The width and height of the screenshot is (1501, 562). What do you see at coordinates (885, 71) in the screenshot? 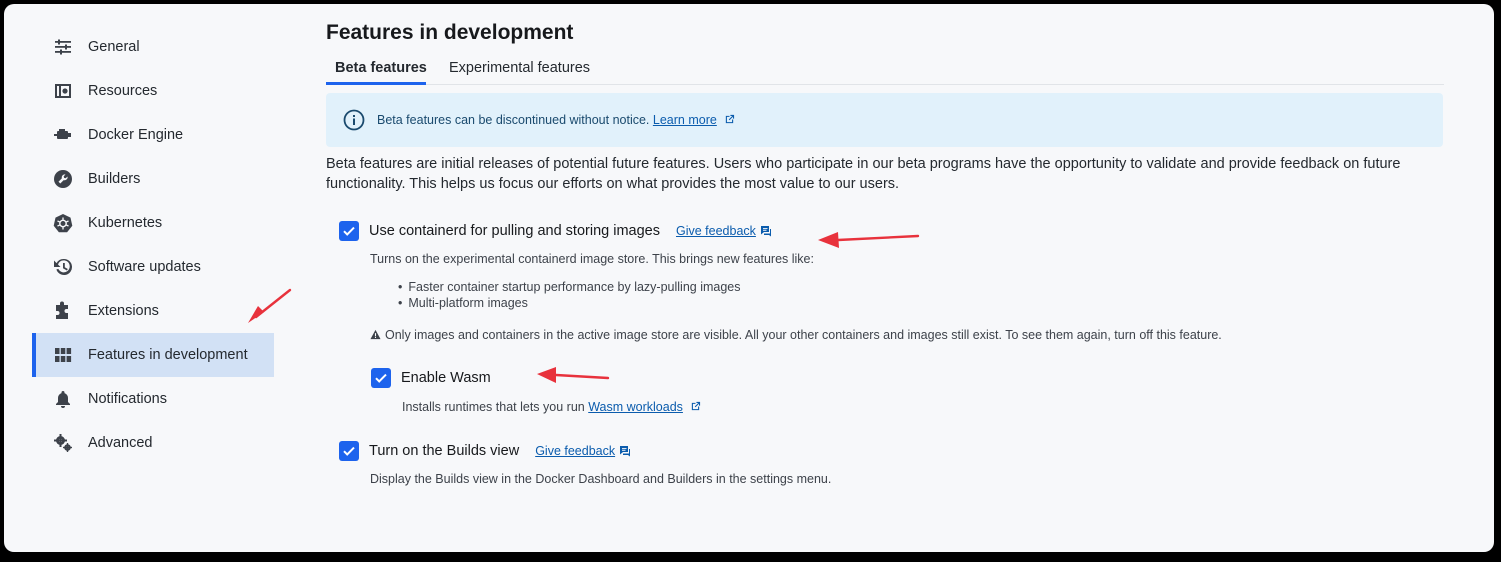
I see `tab-bar: Beta features Experimental features` at bounding box center [885, 71].